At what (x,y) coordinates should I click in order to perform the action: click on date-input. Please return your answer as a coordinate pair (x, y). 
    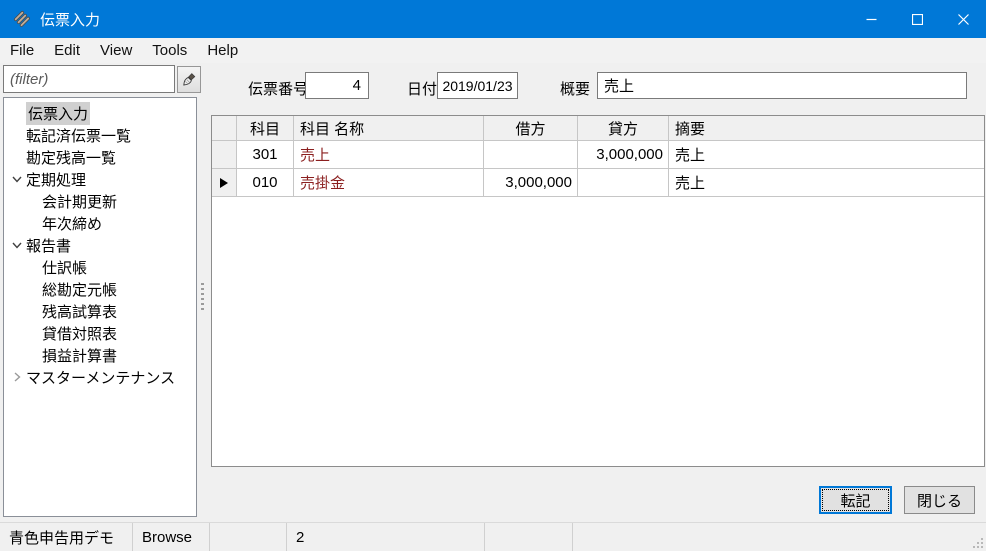
    Looking at the image, I should click on (477, 85).